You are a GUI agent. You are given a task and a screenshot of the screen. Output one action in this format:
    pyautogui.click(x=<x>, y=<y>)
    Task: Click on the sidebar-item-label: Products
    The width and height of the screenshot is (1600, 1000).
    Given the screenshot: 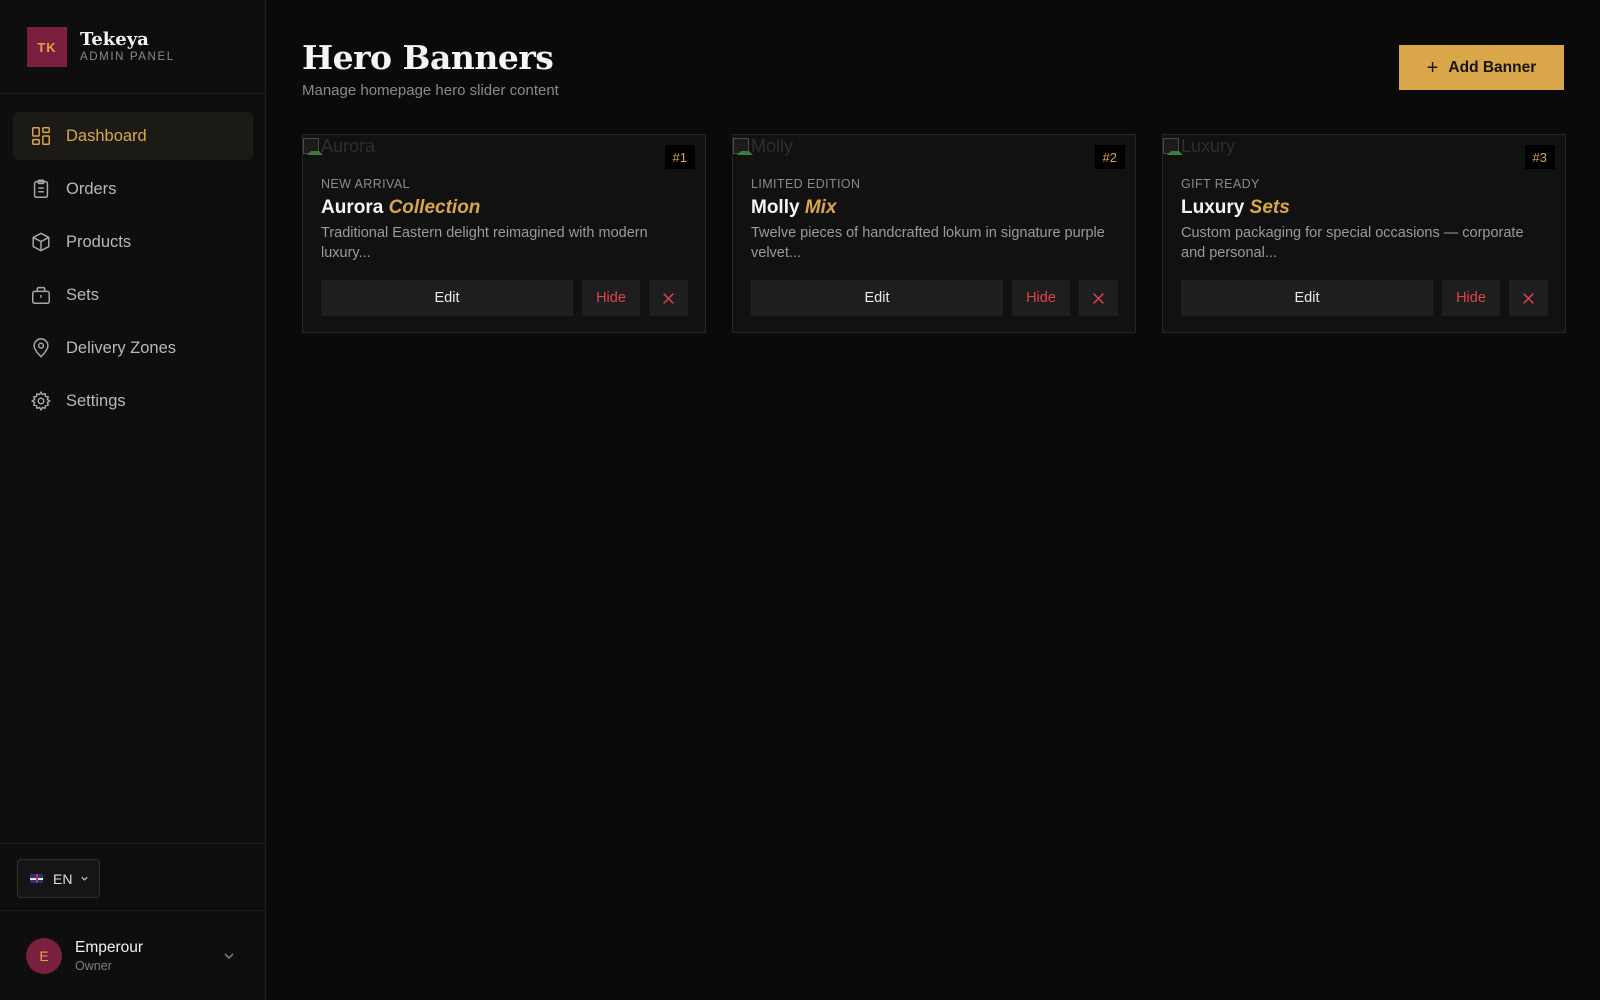 What is the action you would take?
    pyautogui.click(x=99, y=241)
    